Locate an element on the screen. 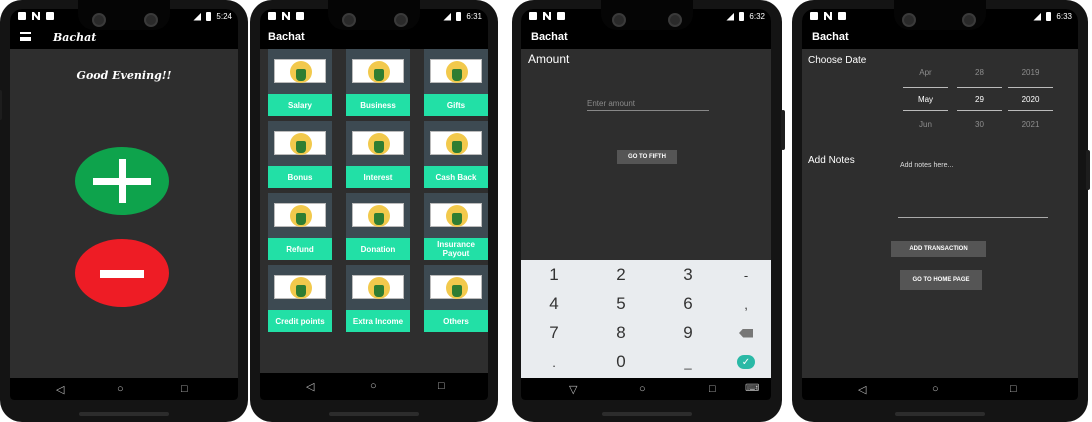  backspace-key is located at coordinates (744, 333).